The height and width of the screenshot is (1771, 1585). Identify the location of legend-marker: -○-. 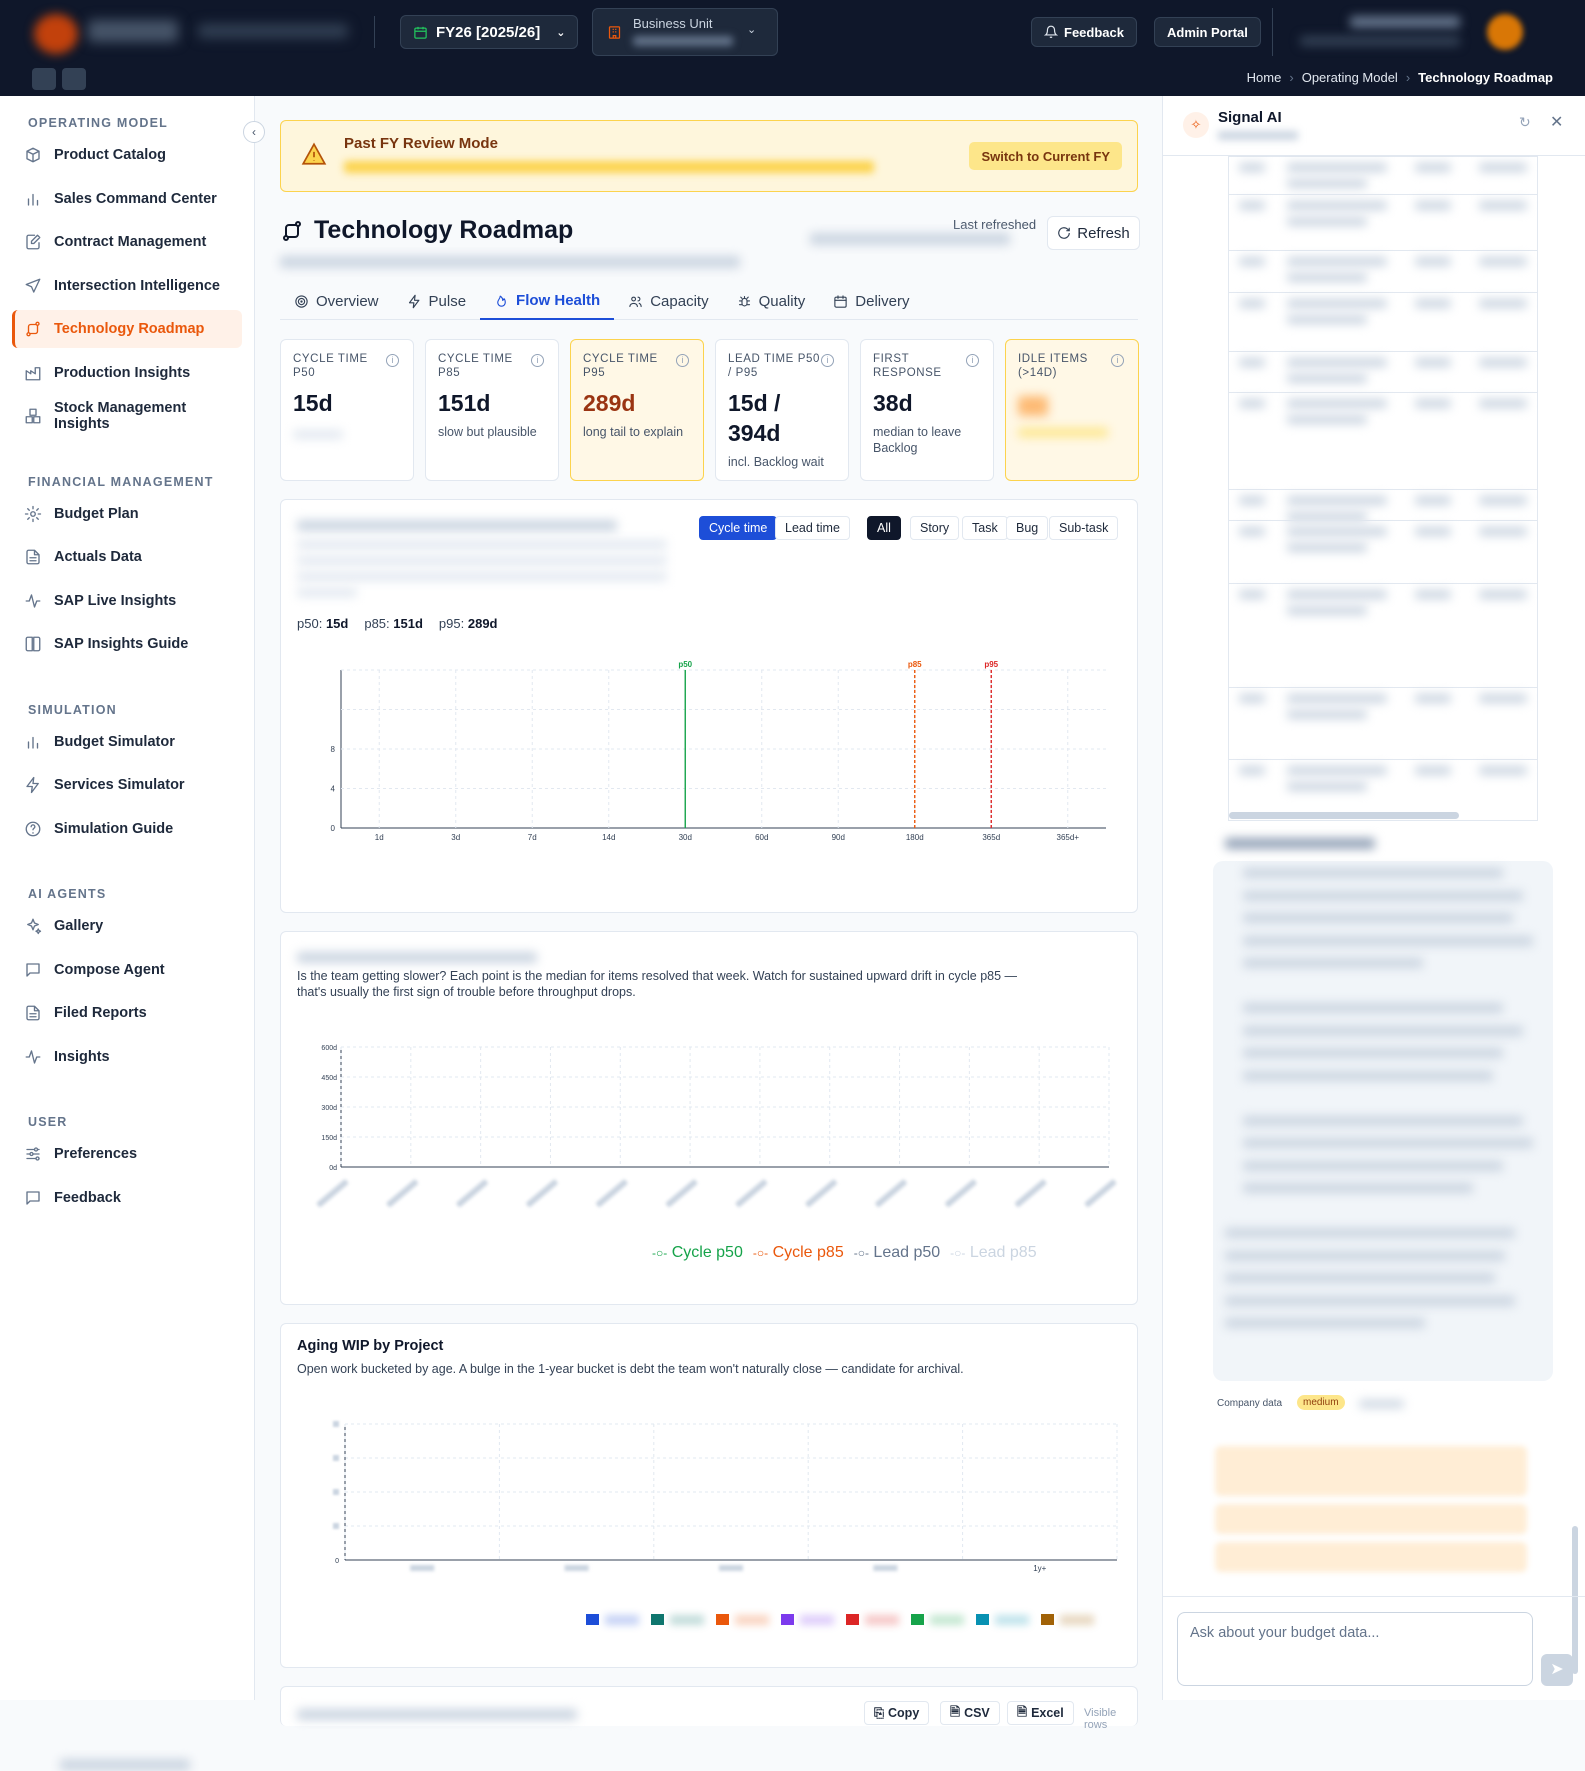
(861, 1253).